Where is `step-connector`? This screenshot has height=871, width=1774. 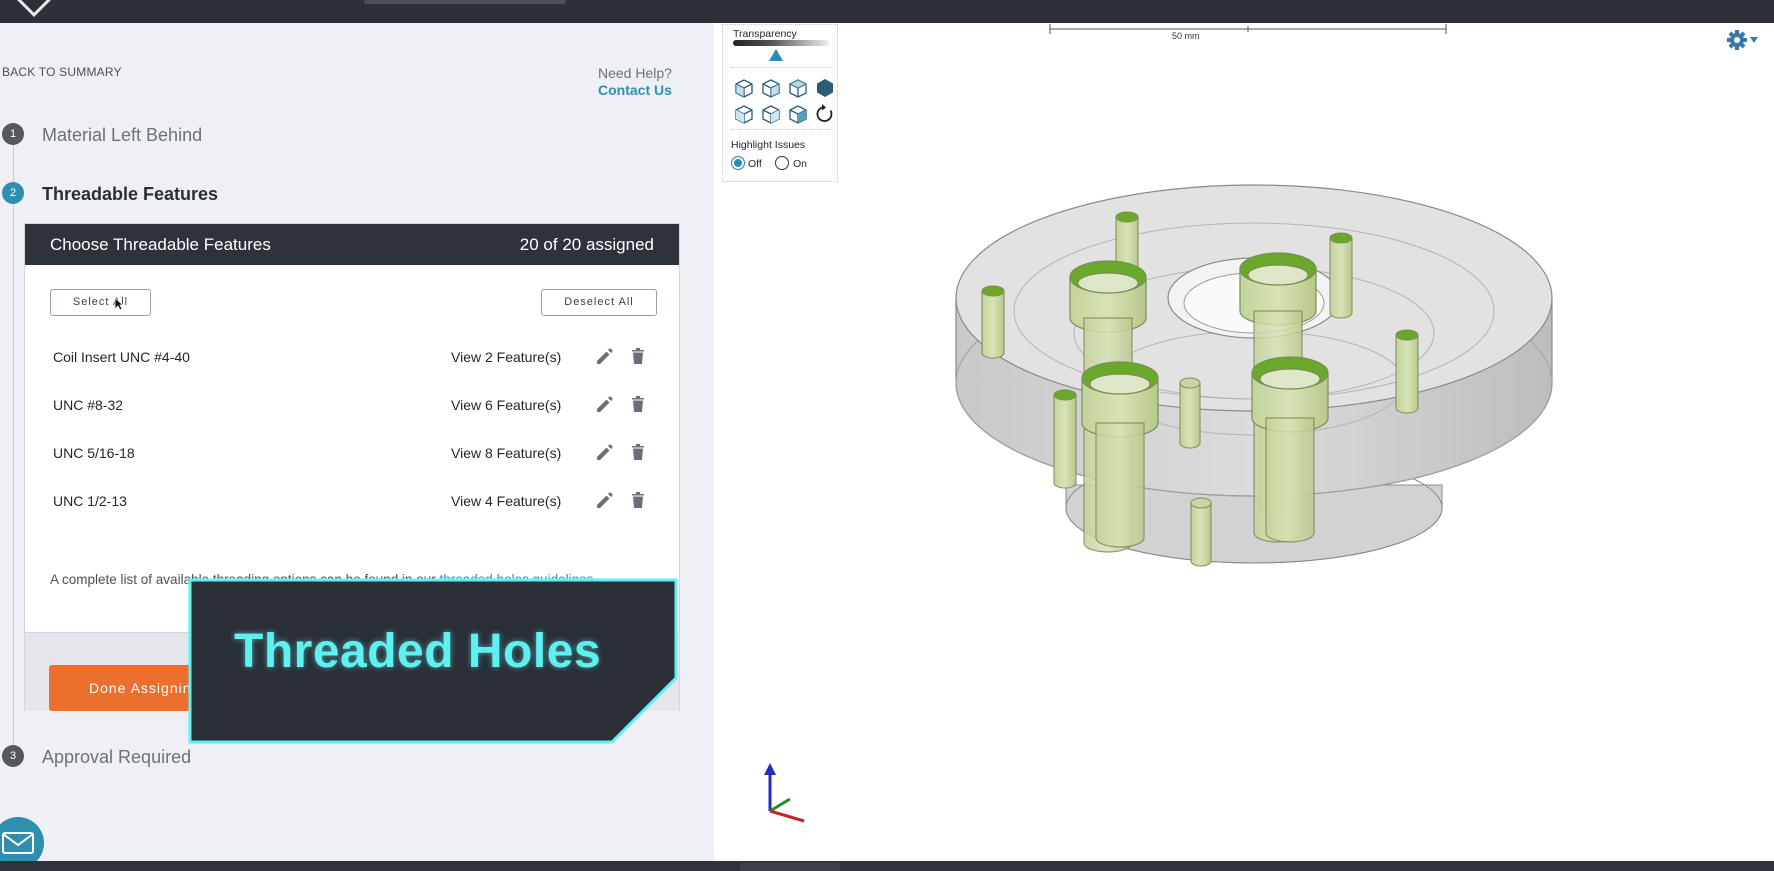 step-connector is located at coordinates (13, 470).